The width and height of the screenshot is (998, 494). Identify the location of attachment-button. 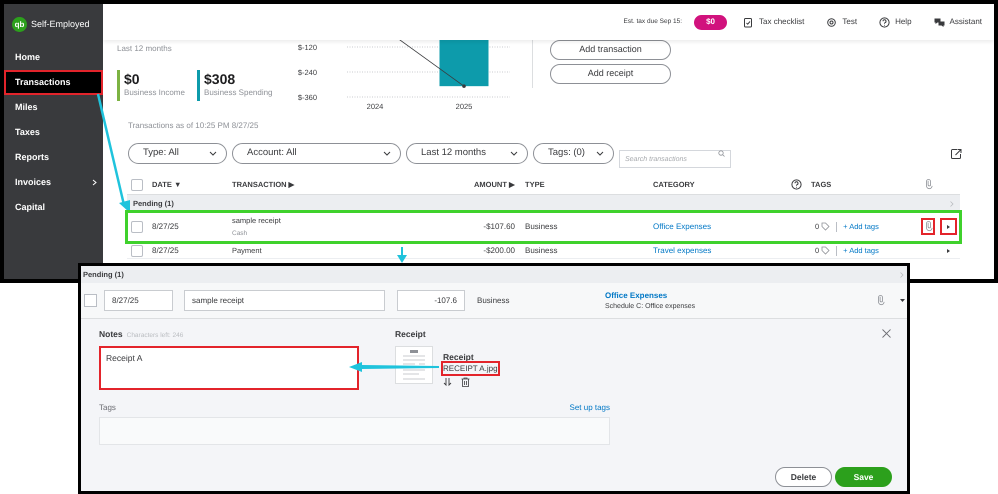
(928, 226).